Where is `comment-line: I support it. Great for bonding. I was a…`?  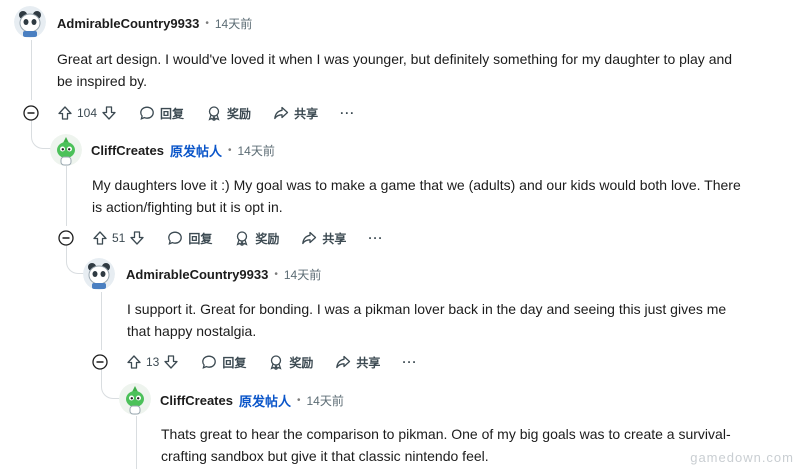
comment-line: I support it. Great for bonding. I was a… is located at coordinates (427, 309).